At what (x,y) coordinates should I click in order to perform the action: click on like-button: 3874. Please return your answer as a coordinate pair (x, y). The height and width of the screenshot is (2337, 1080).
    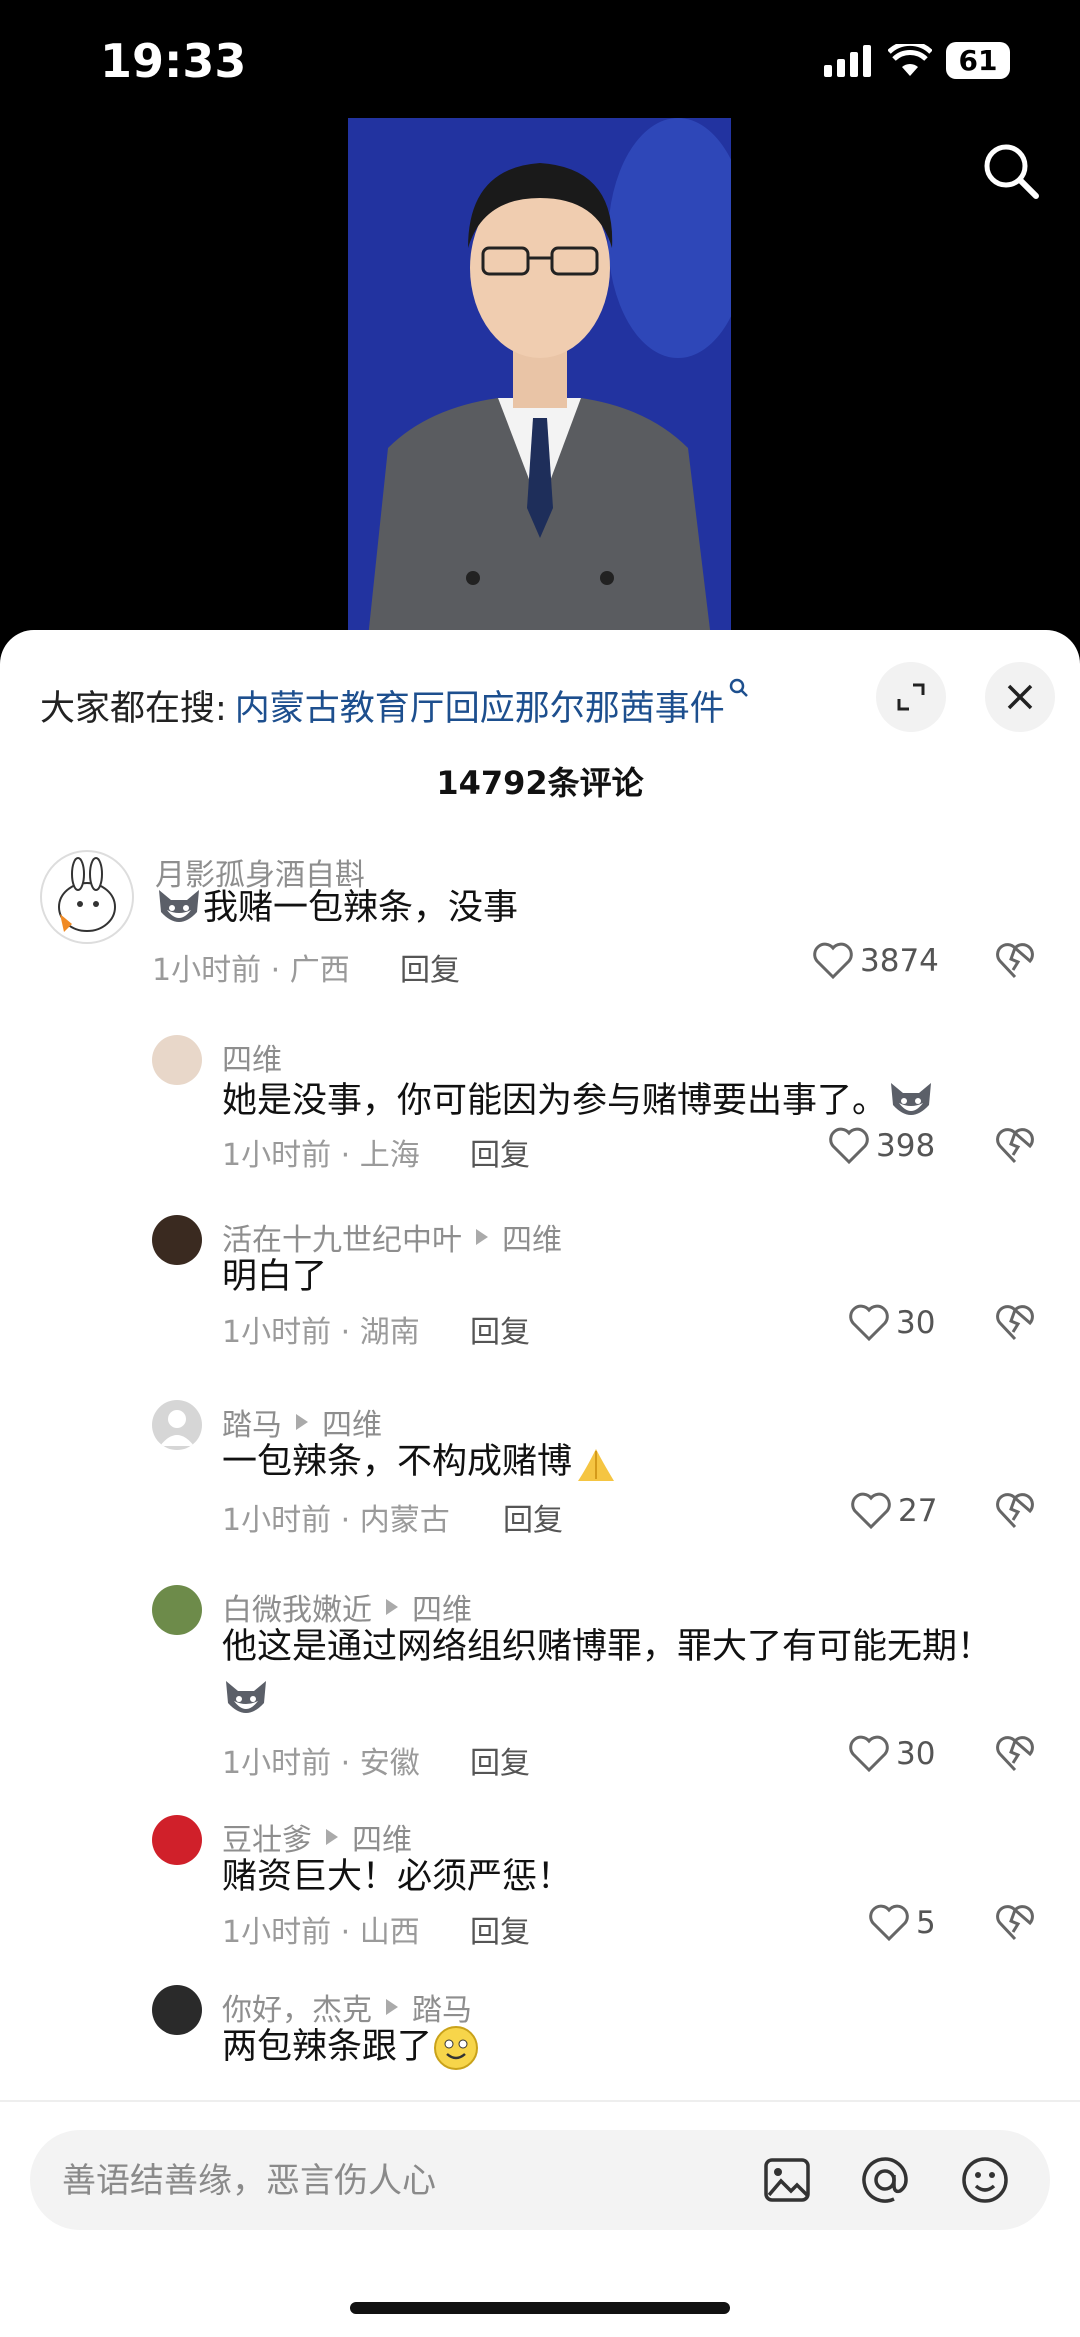
    Looking at the image, I should click on (875, 961).